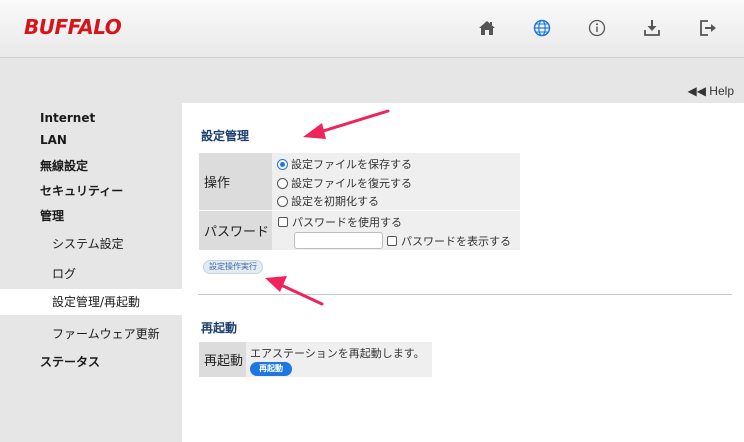 The height and width of the screenshot is (442, 744). What do you see at coordinates (346, 124) in the screenshot?
I see `arrow-to-title-icon` at bounding box center [346, 124].